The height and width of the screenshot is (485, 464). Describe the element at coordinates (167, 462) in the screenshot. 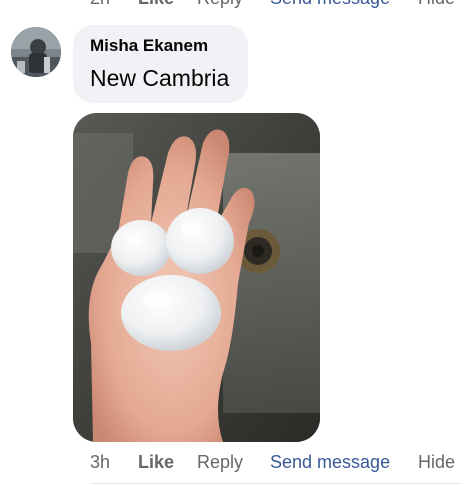

I see `like-button: Like` at that location.